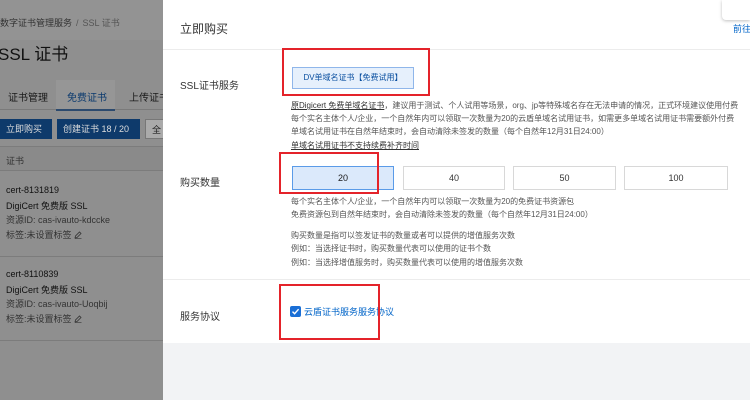  I want to click on buy-now-button: 立即购买, so click(26, 129).